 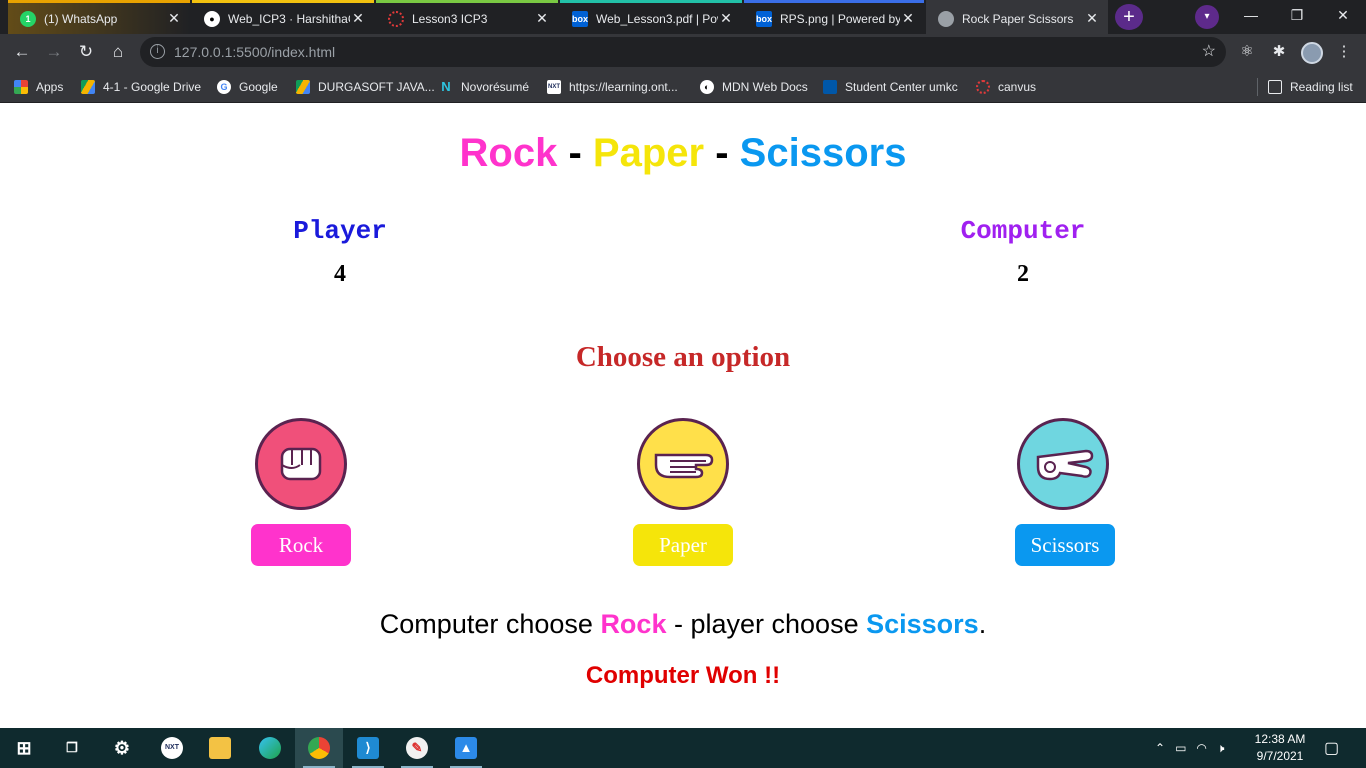 I want to click on tab-web-lesson3-pdf: box Web_Lesson3.pdf | Pow ✕, so click(x=651, y=17).